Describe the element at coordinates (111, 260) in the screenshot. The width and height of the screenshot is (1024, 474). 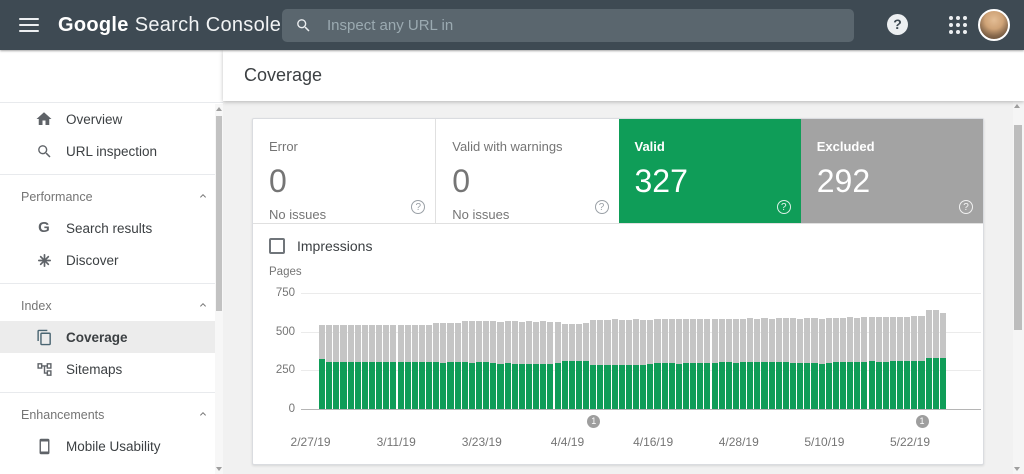
I see `sidebar-item-discover: Discover` at that location.